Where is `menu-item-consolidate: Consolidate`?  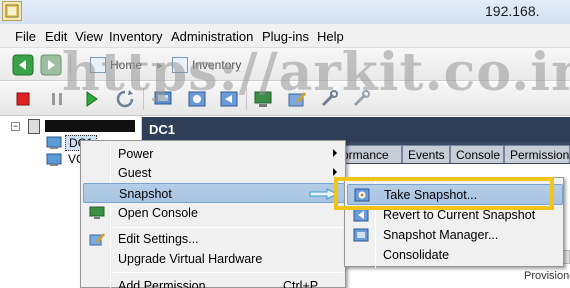
menu-item-consolidate: Consolidate is located at coordinates (455, 255).